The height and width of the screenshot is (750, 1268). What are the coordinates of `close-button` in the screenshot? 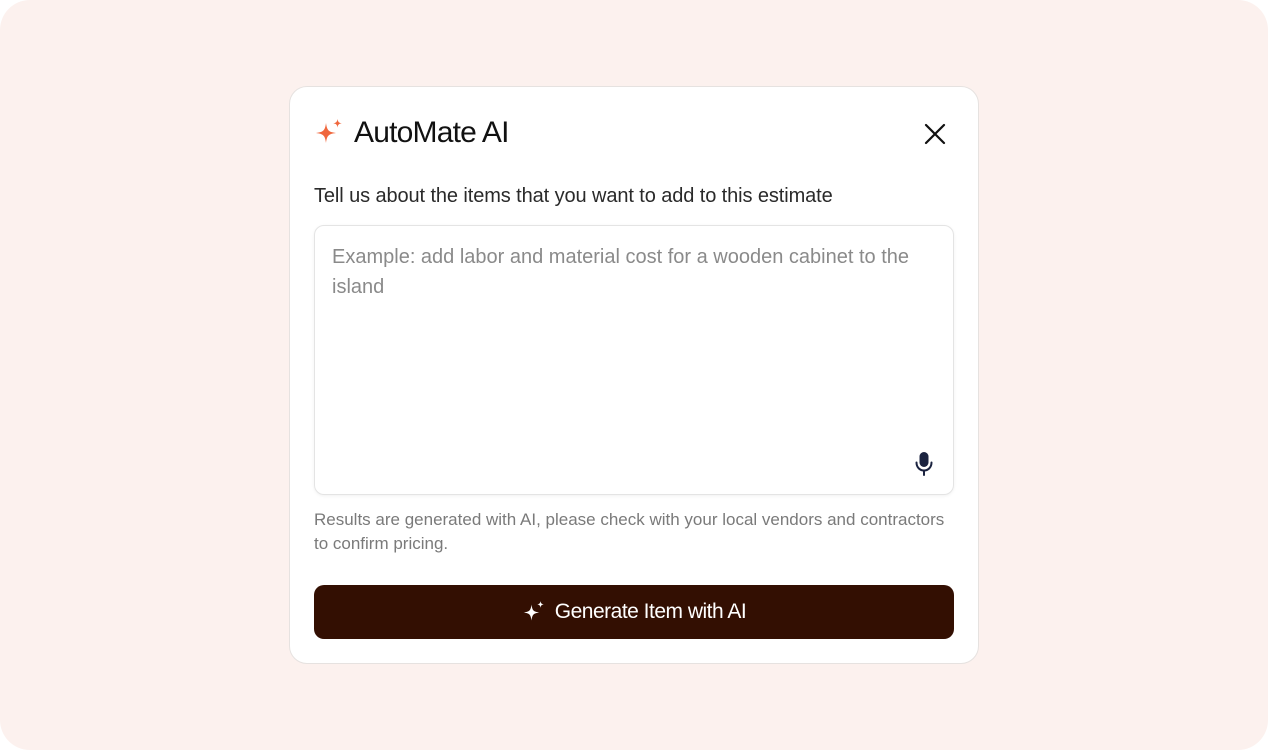 It's located at (935, 134).